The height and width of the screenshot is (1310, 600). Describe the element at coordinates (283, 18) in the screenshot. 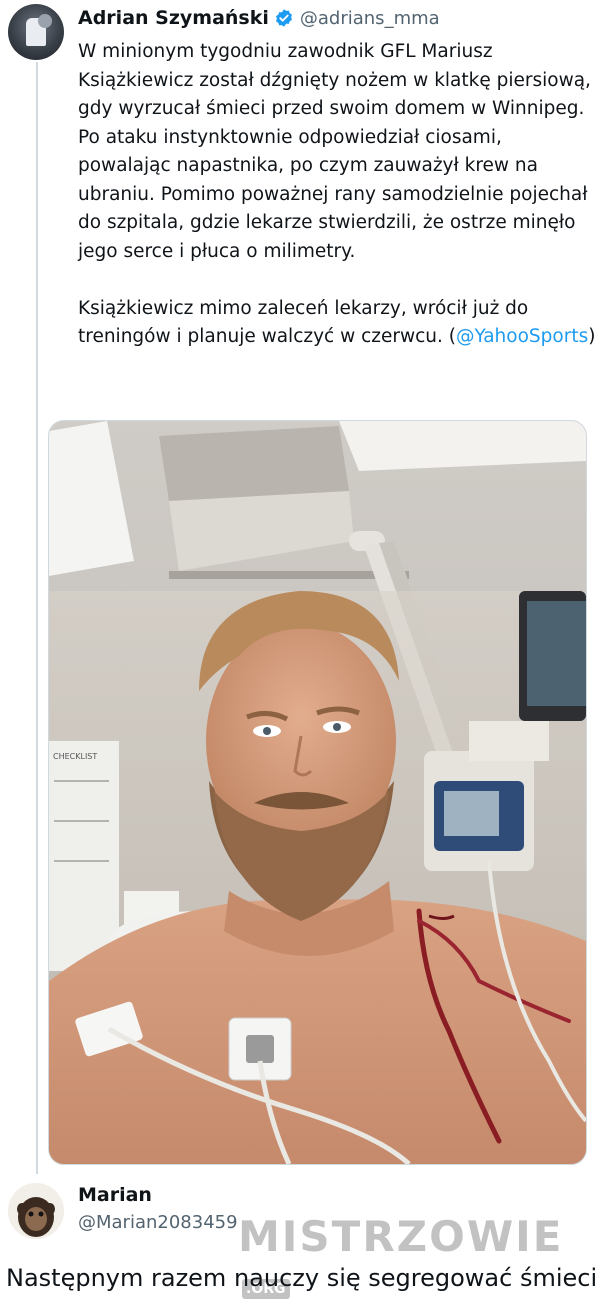

I see `verified-badge-icon` at that location.